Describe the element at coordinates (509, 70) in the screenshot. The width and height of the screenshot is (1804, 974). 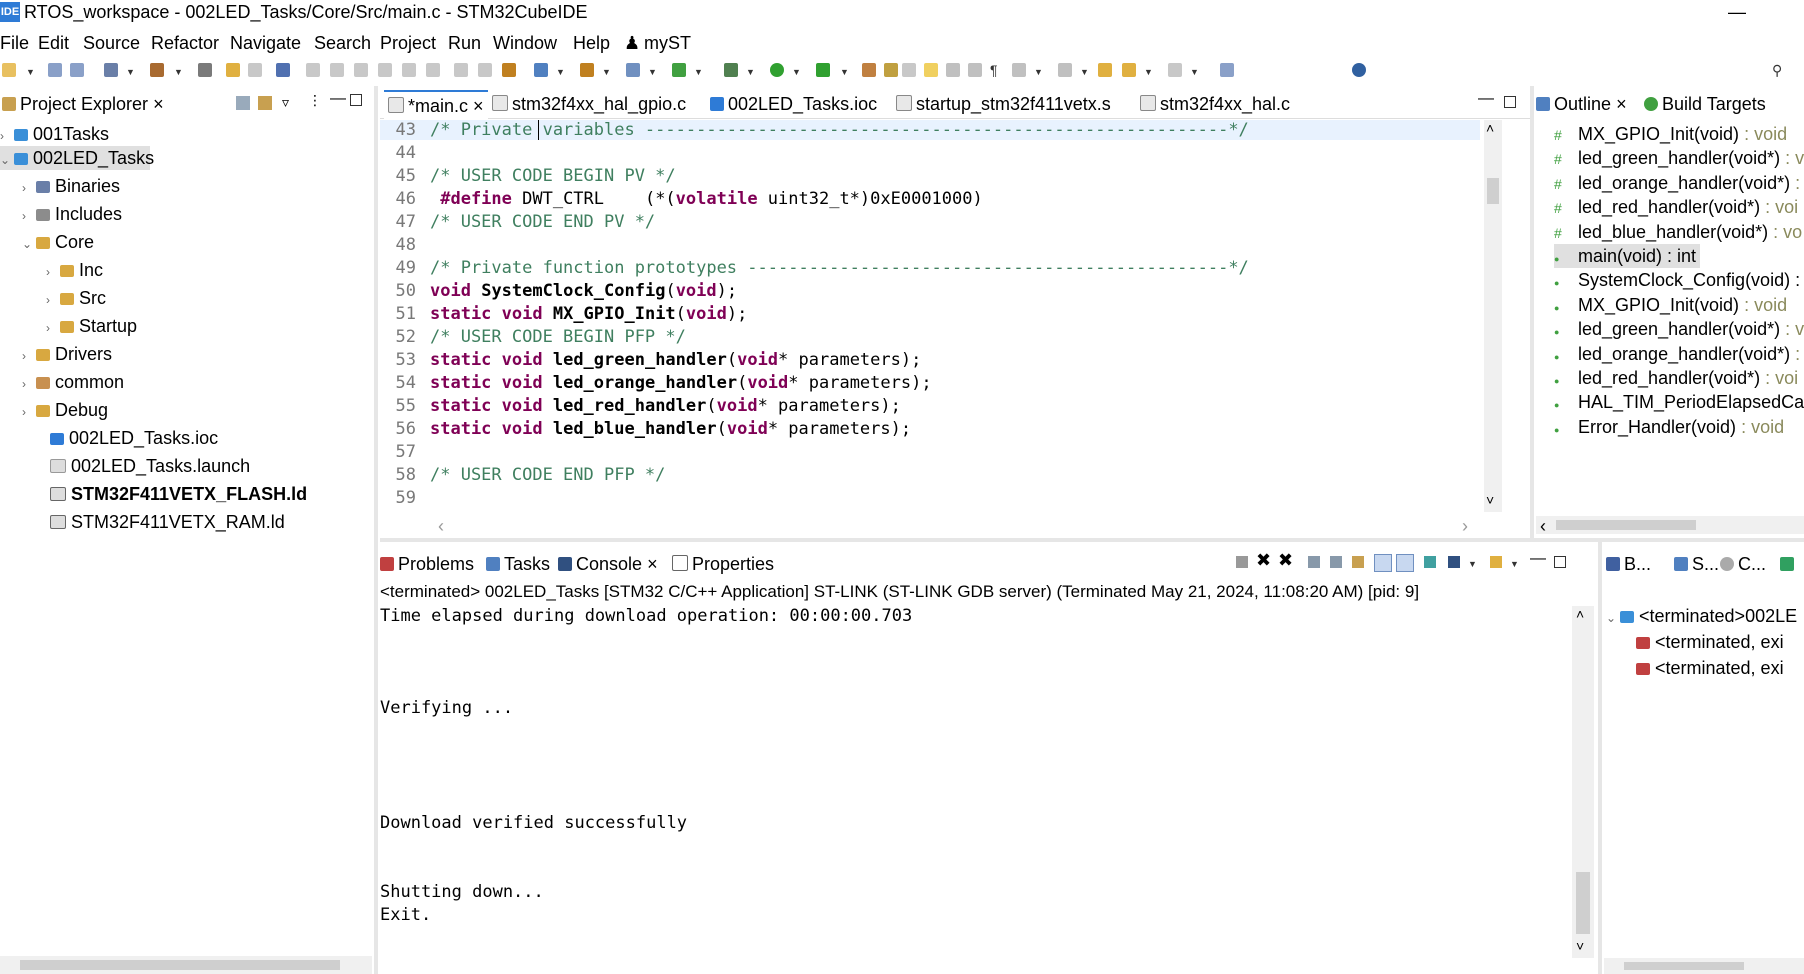
I see `debug-bug-icon` at that location.